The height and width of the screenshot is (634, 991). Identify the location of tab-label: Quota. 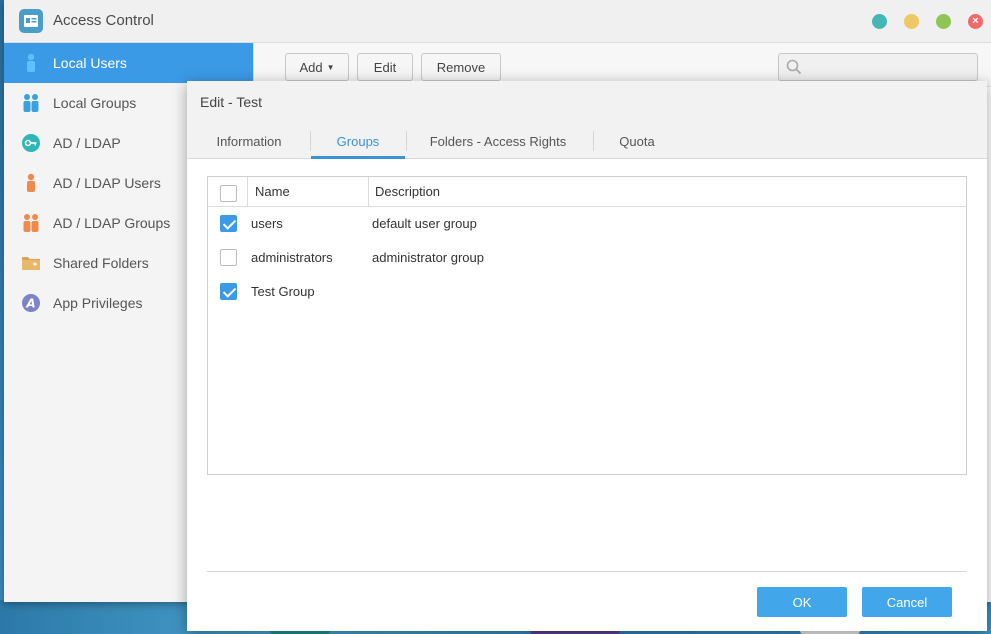
(637, 141).